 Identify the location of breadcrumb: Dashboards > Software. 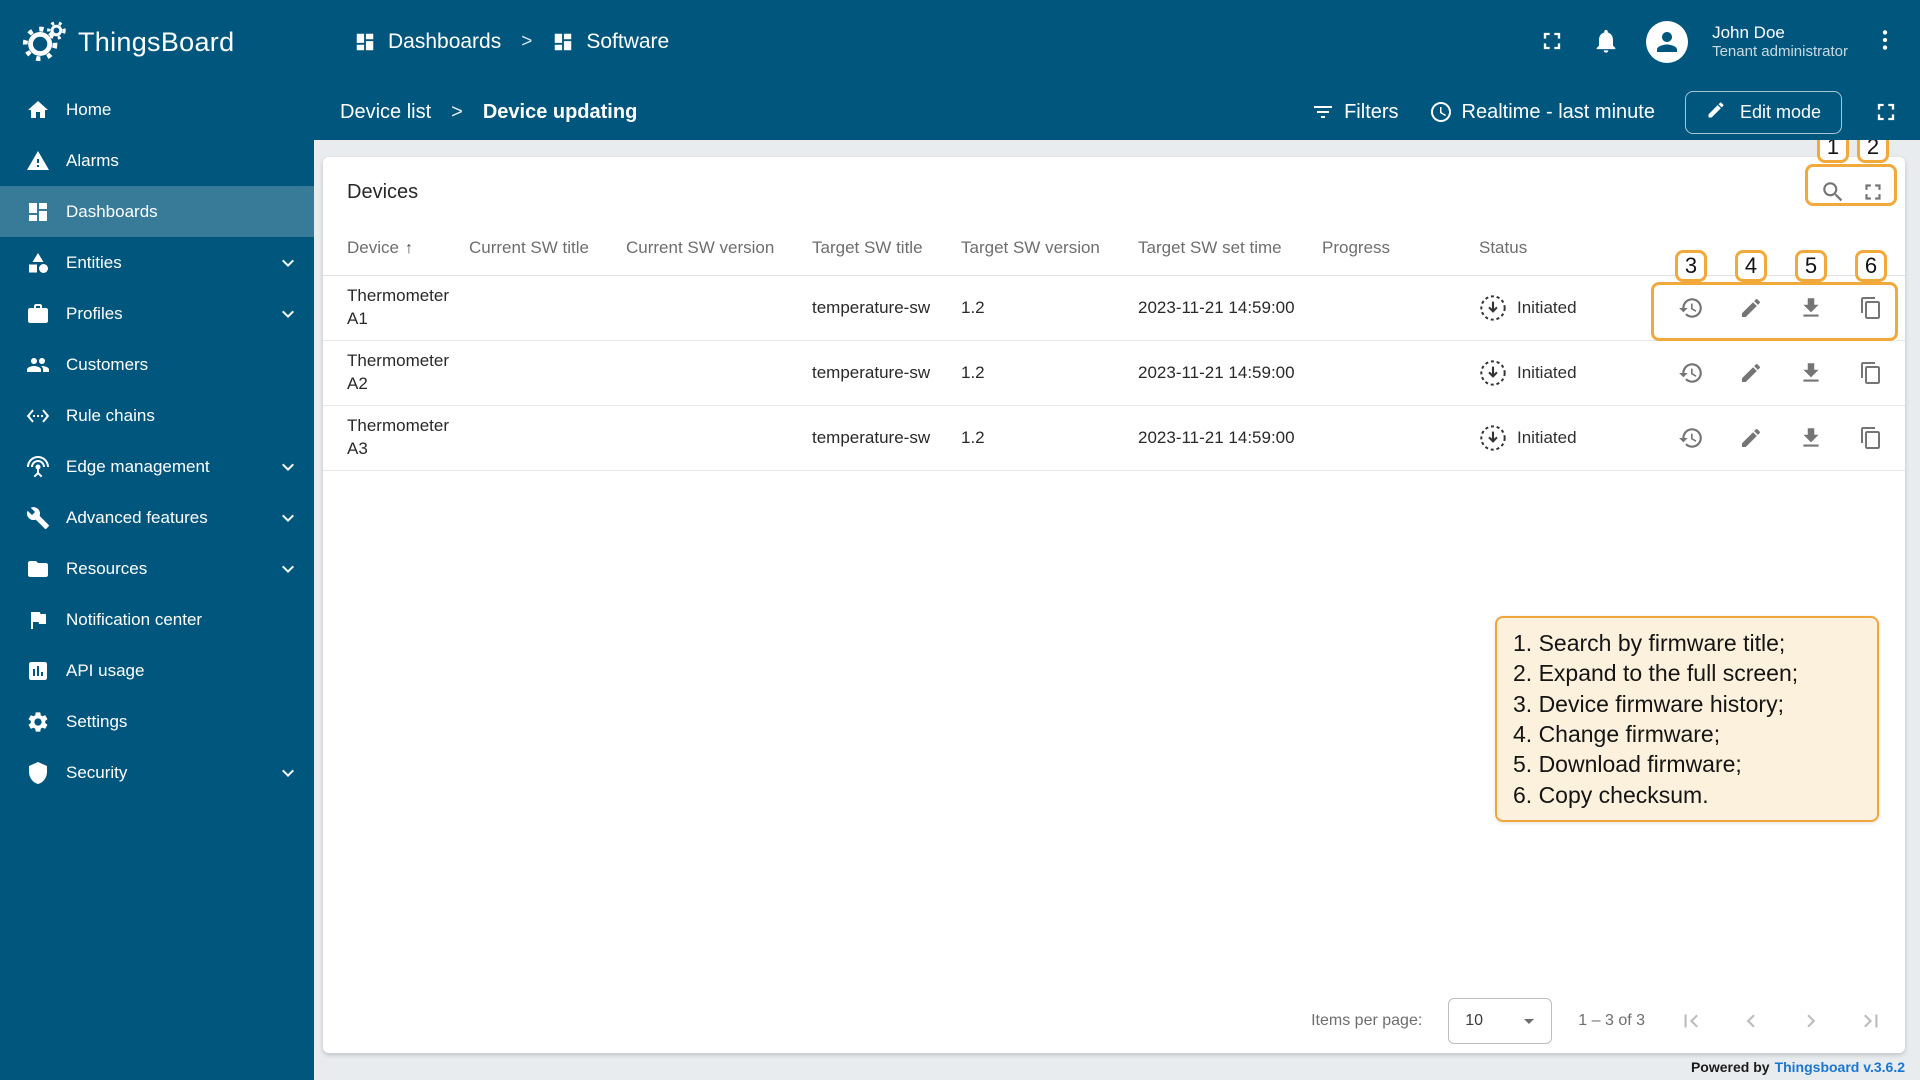
(511, 42).